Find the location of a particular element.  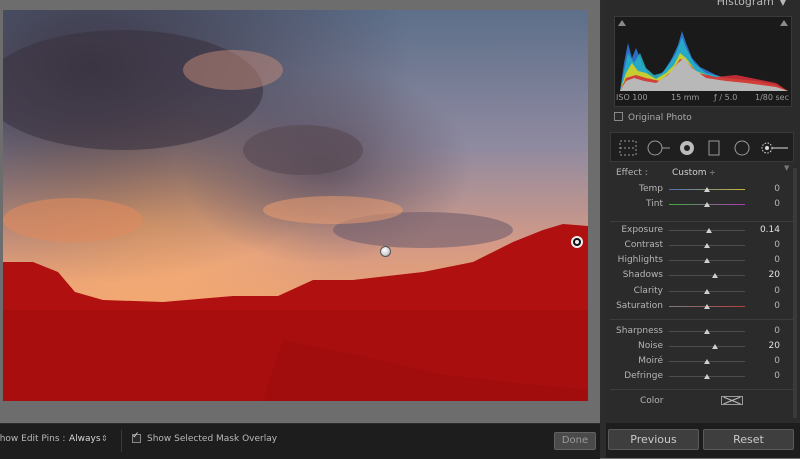

slider-row-sharpness: Sharpness 0 is located at coordinates (703, 332).